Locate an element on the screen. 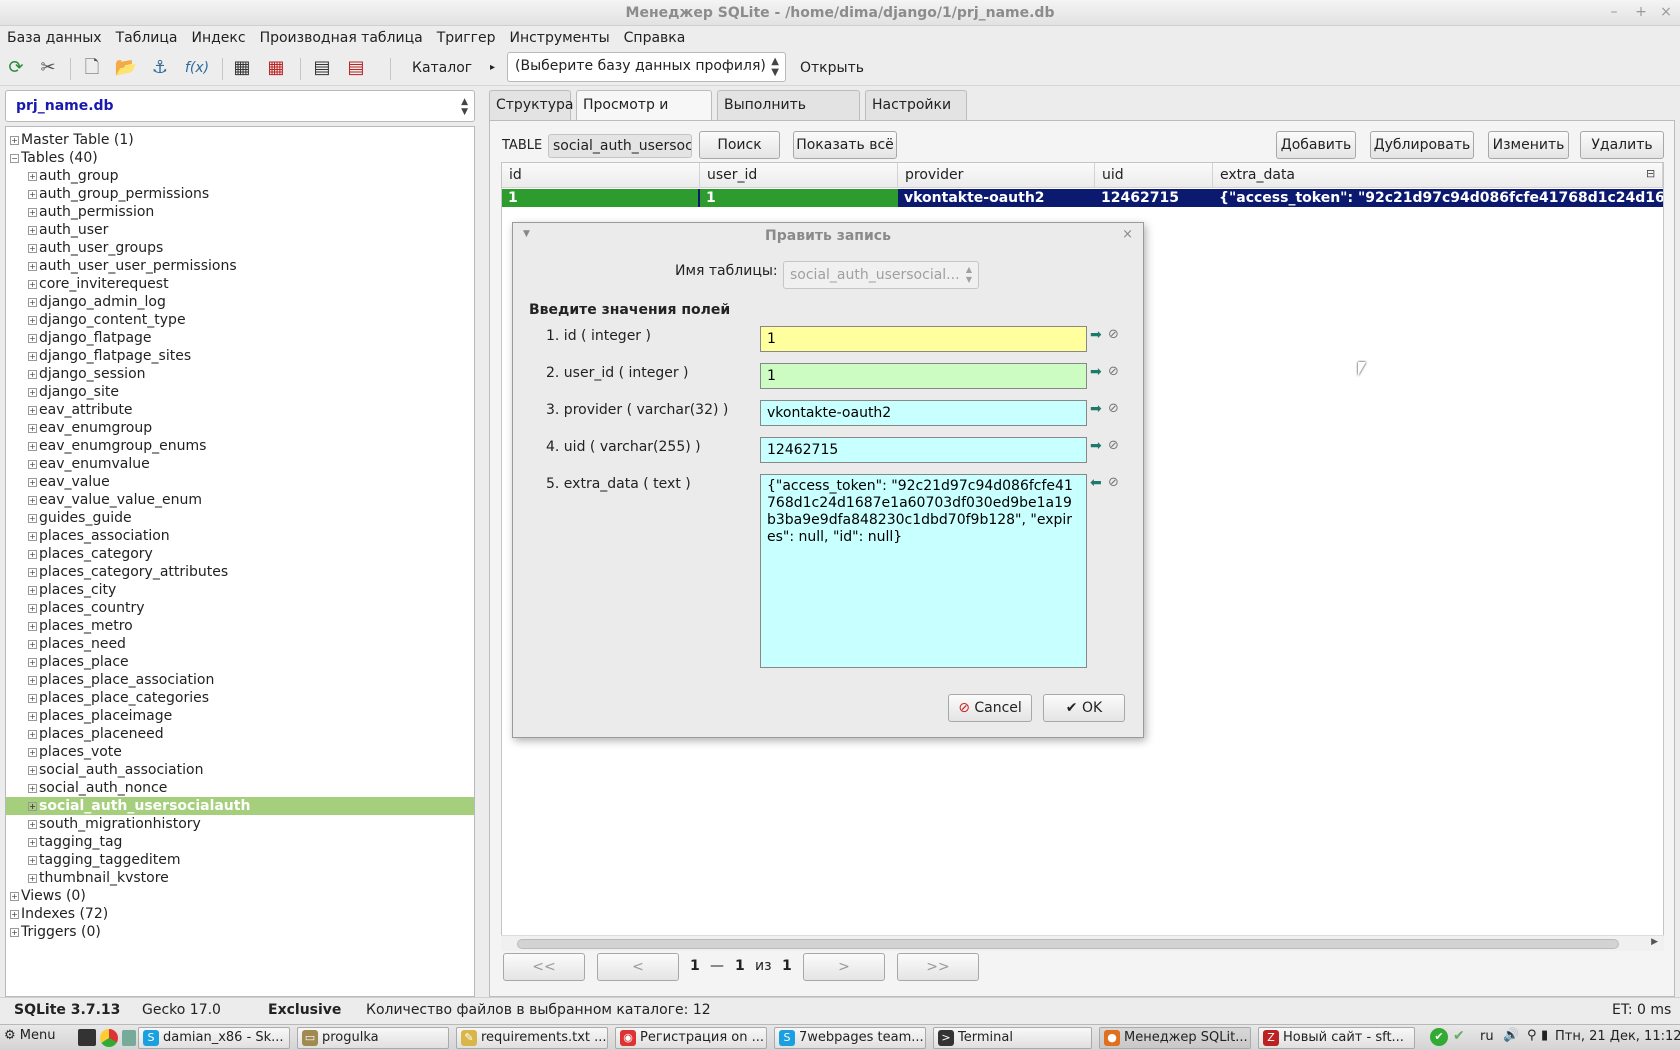 The image size is (1680, 1050). tree-table-item: + social_auth_nonce is located at coordinates (97, 788).